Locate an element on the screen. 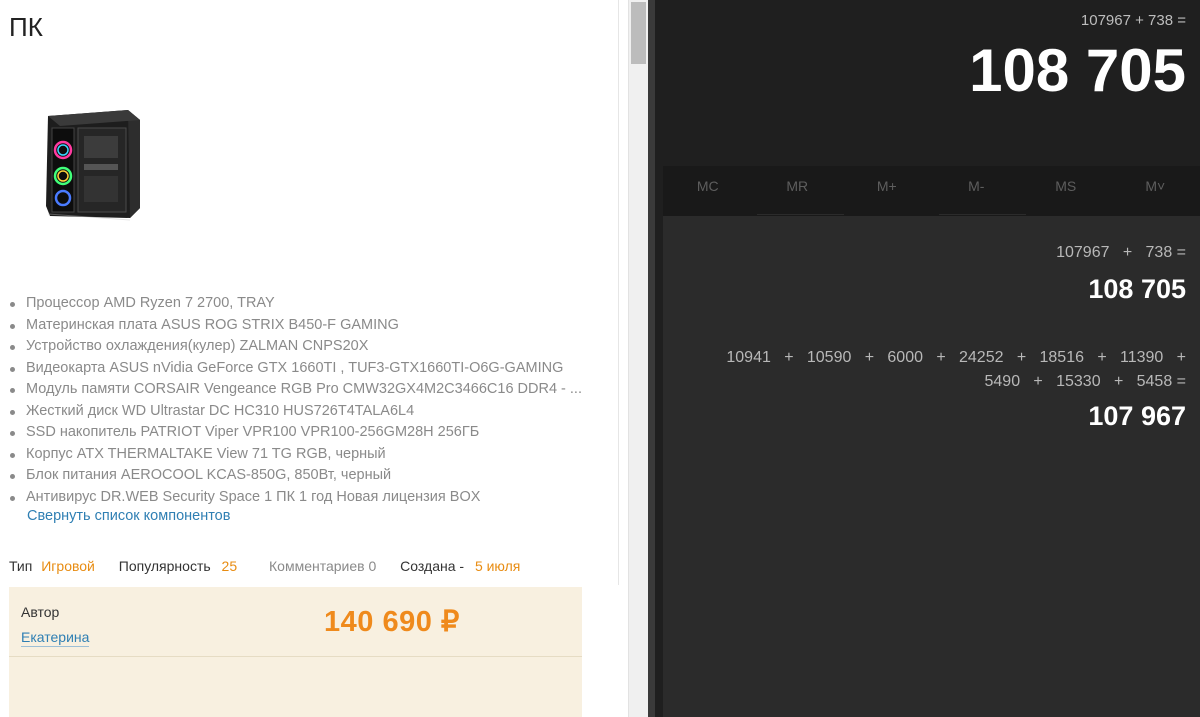 The image size is (1200, 717). memory-list-button: M˅ is located at coordinates (1155, 191).